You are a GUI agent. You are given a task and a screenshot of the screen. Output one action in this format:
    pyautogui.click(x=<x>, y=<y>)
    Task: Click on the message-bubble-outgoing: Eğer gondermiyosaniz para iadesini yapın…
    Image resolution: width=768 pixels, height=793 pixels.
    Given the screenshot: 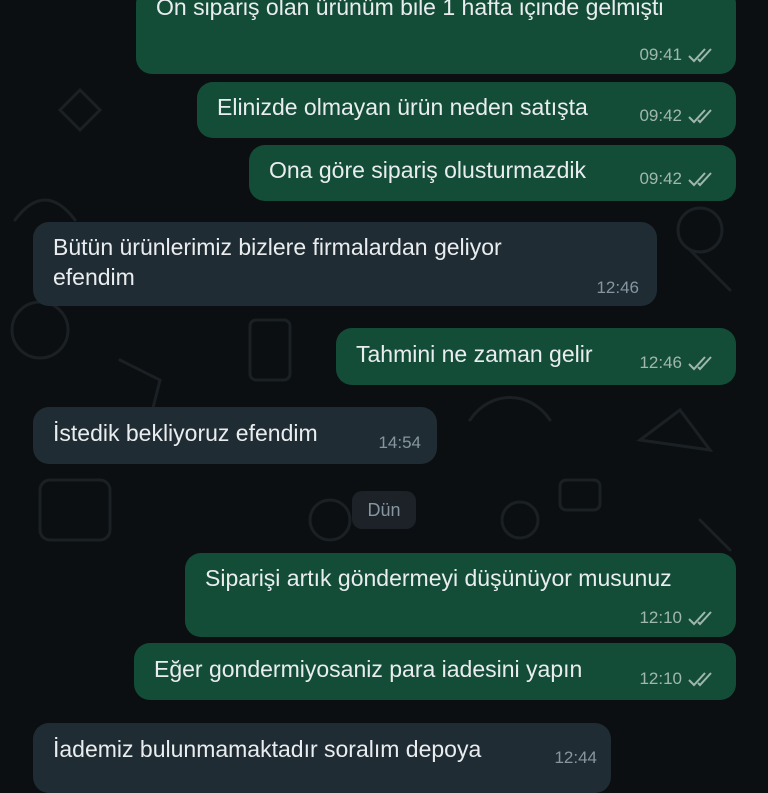 What is the action you would take?
    pyautogui.click(x=435, y=671)
    